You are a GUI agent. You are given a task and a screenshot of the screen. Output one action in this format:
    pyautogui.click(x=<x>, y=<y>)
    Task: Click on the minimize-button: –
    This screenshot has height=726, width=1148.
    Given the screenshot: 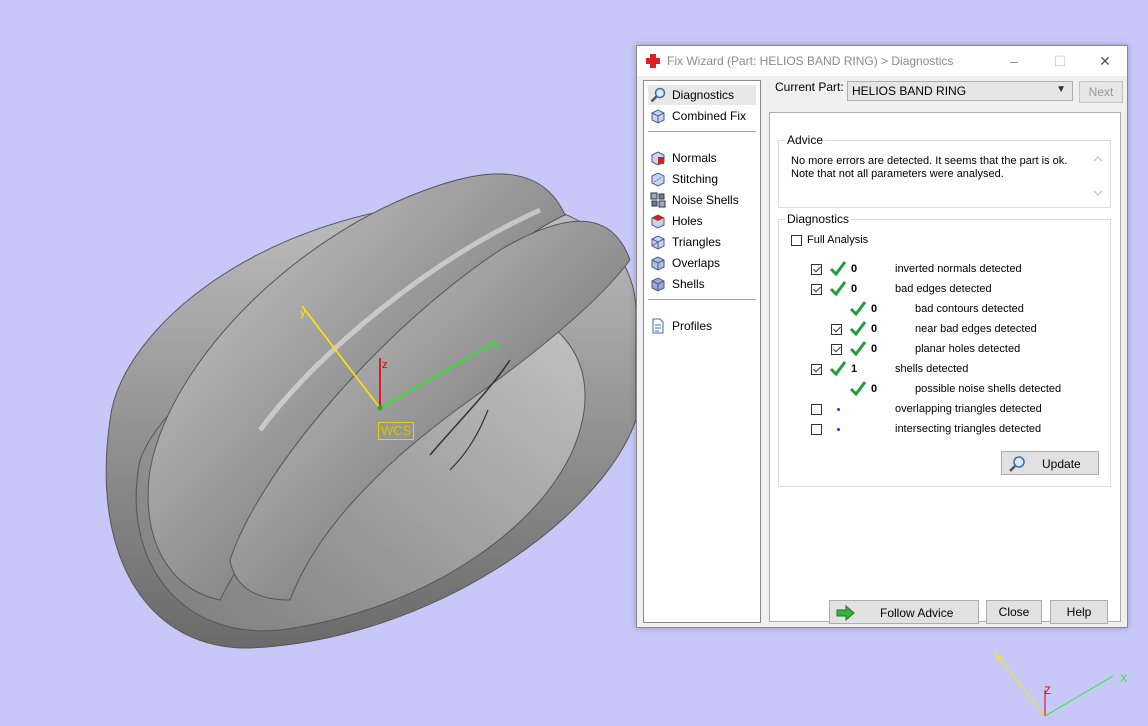 What is the action you would take?
    pyautogui.click(x=1014, y=61)
    